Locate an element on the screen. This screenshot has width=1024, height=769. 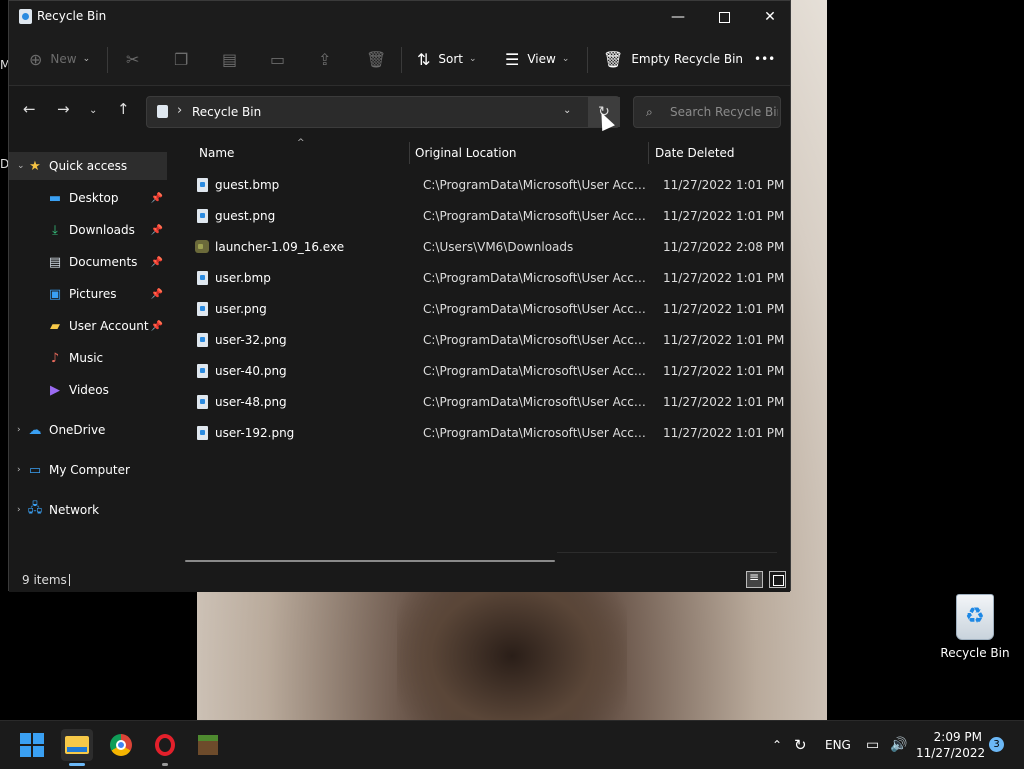
taskbar-minecraft-launcher is located at coordinates (208, 745).